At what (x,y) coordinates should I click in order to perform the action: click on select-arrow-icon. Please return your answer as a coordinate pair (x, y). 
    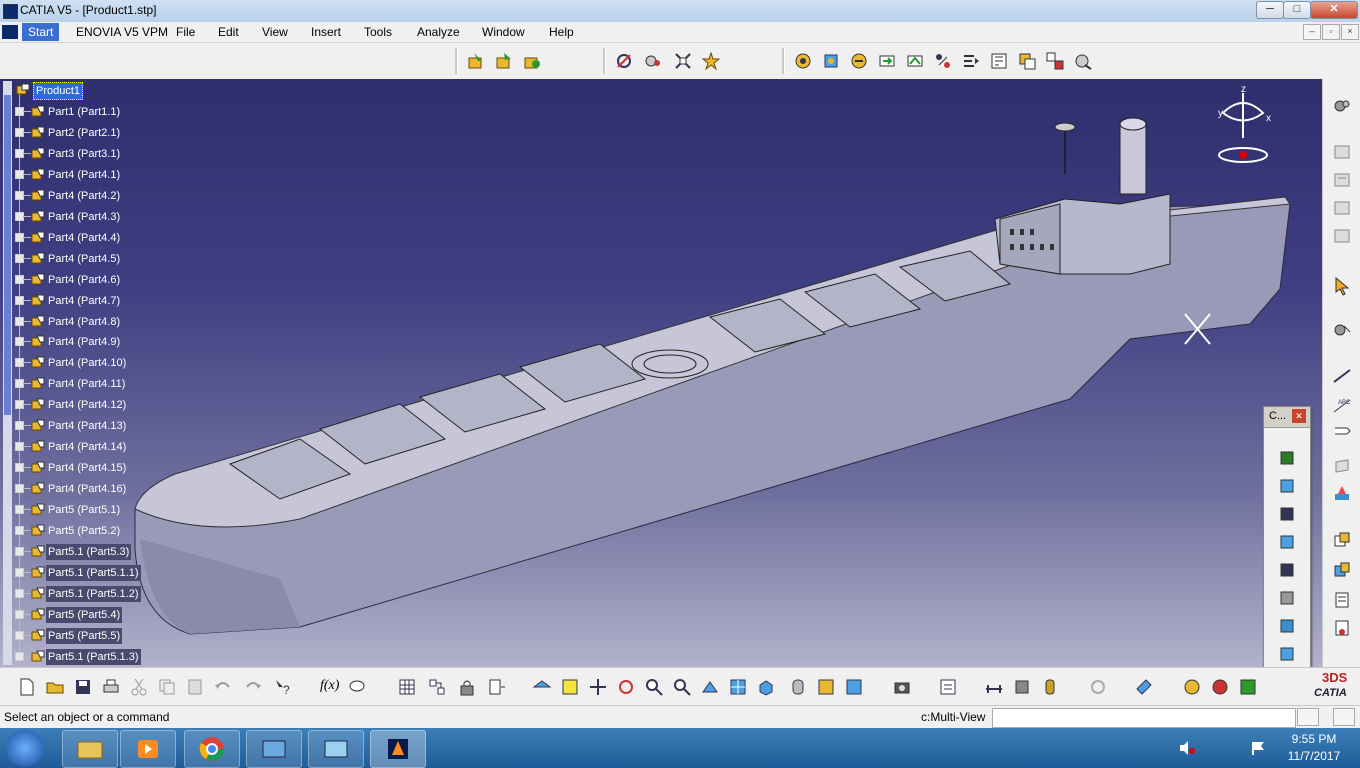
    Looking at the image, I should click on (1342, 286).